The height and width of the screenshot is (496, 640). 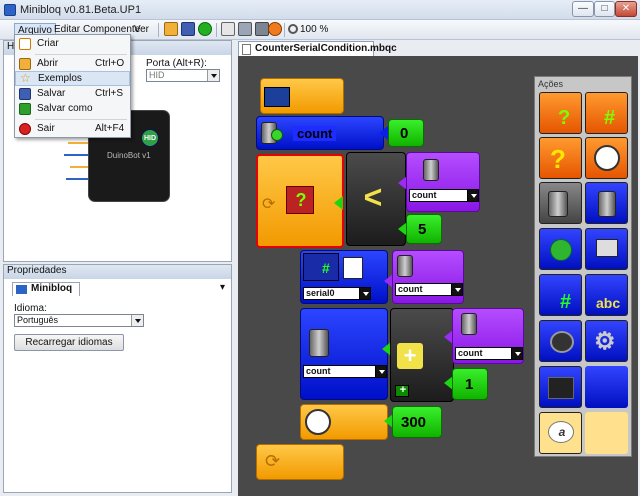 What do you see at coordinates (344, 422) in the screenshot?
I see `delay-block` at bounding box center [344, 422].